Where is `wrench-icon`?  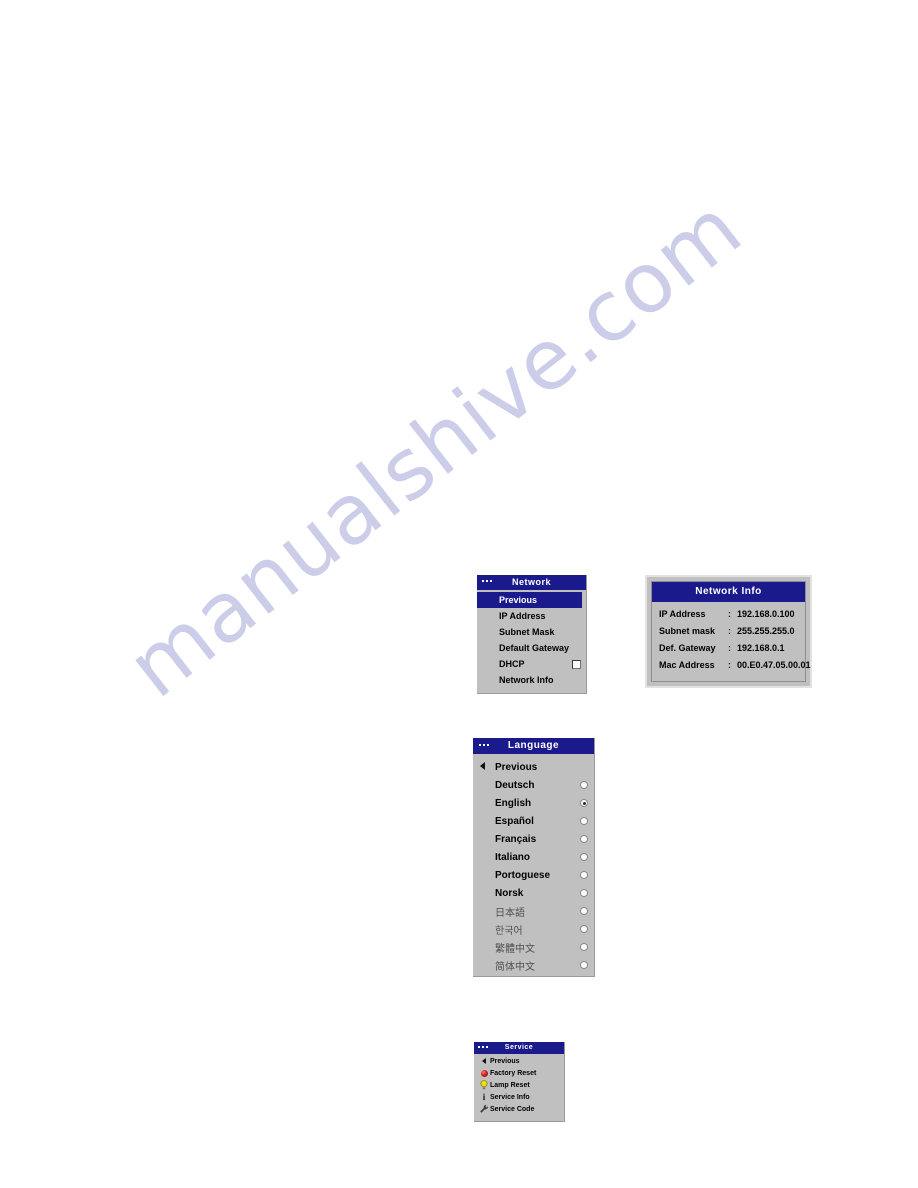 wrench-icon is located at coordinates (484, 1109).